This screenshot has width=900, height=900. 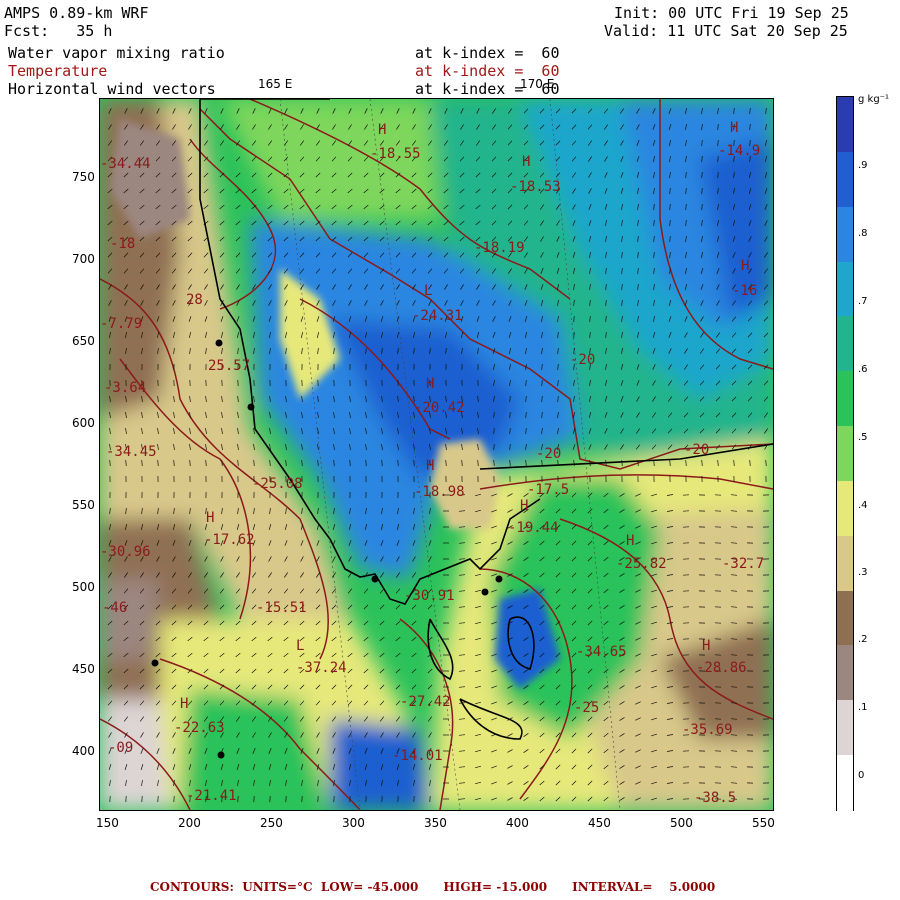 What do you see at coordinates (58, 71) in the screenshot?
I see `field2-name: Temperature` at bounding box center [58, 71].